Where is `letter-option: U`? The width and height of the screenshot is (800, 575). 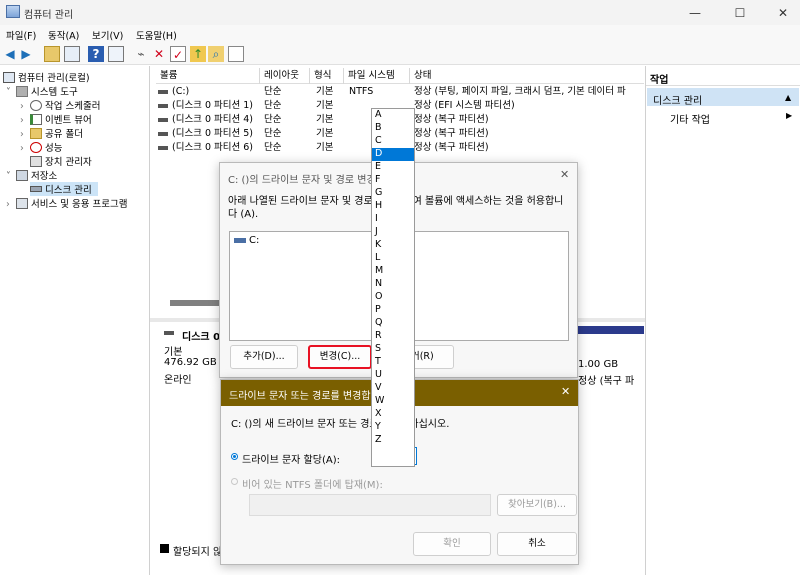 letter-option: U is located at coordinates (393, 375).